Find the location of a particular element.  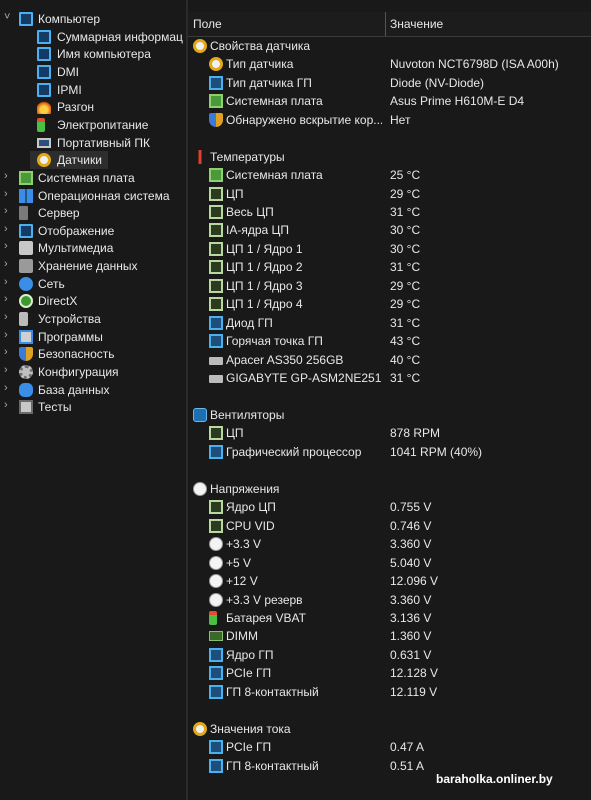

sensor-row: Обнаружено вскрытие кор... Нет is located at coordinates (389, 120).